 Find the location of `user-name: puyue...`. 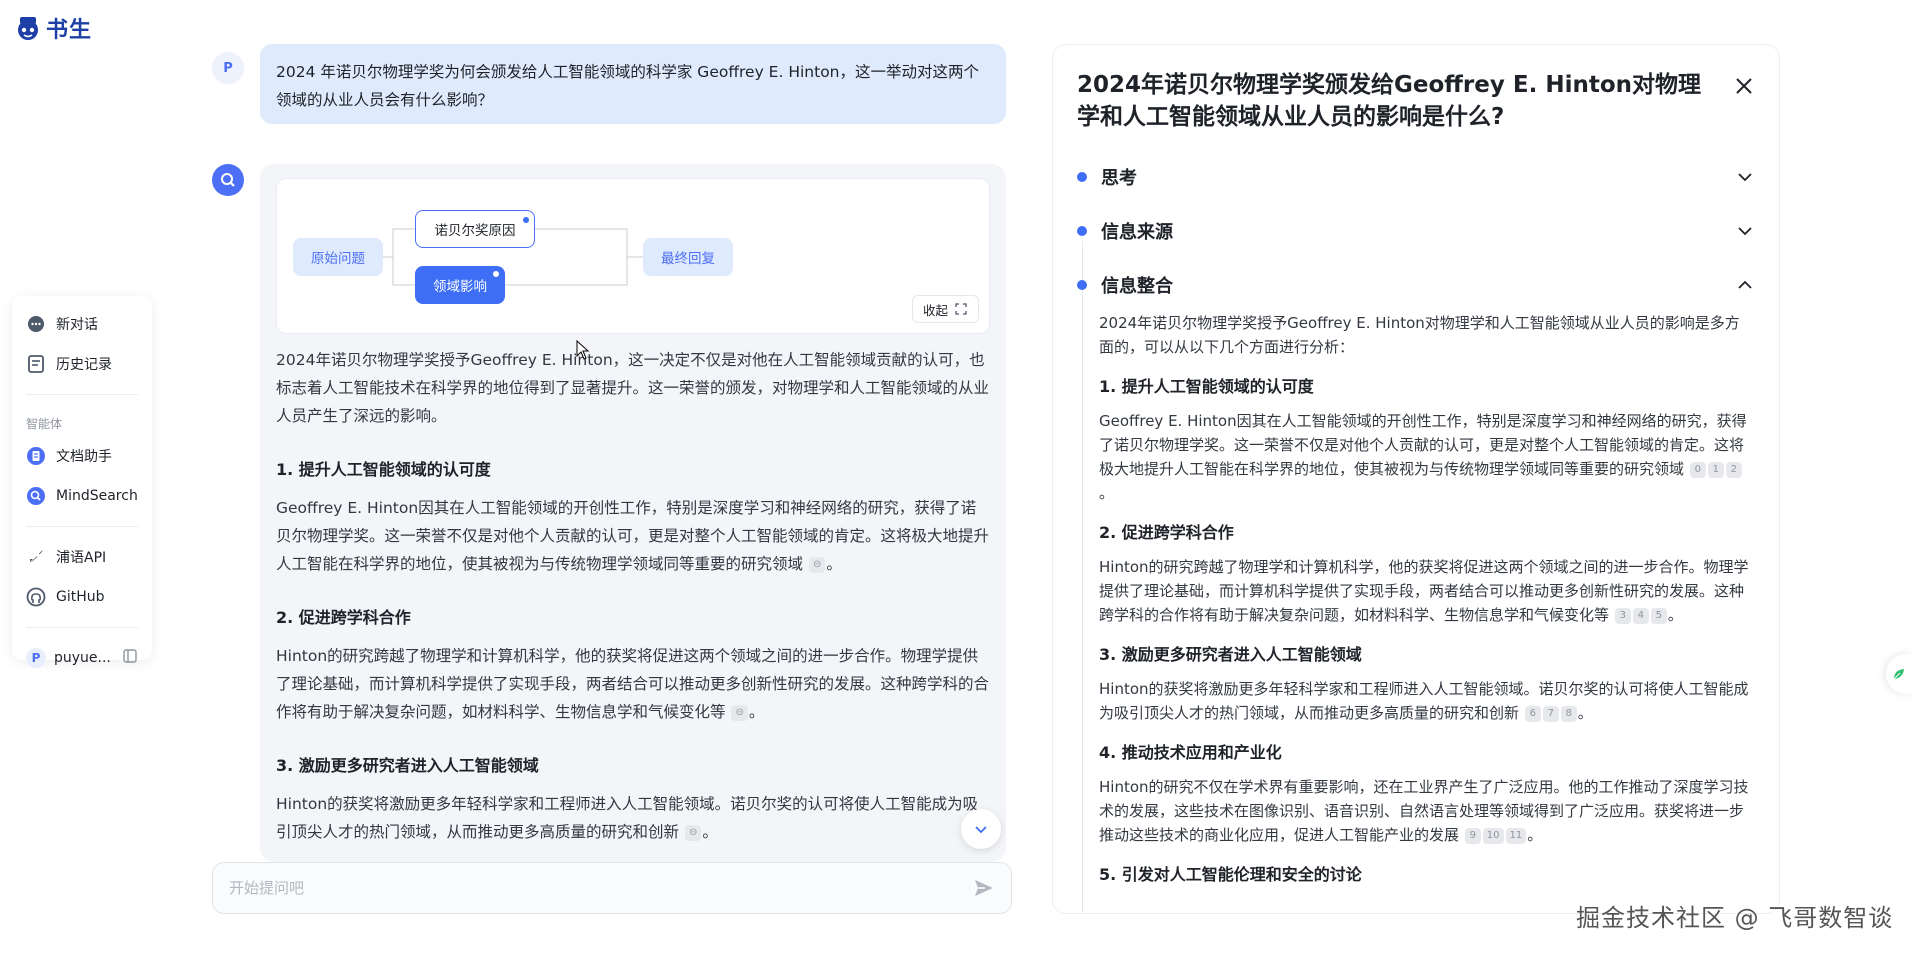

user-name: puyue... is located at coordinates (82, 658).